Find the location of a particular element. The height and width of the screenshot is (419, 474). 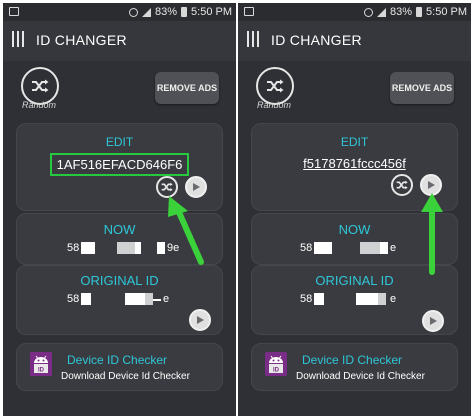

edit-id-value: 1AF516EFACD646F6 is located at coordinates (119, 164).